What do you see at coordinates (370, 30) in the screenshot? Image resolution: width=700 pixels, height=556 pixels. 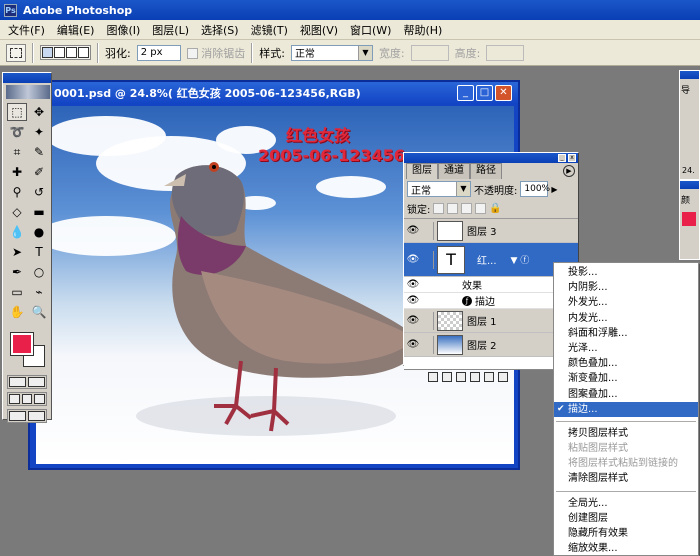 I see `menu-window: 窗口(W)` at bounding box center [370, 30].